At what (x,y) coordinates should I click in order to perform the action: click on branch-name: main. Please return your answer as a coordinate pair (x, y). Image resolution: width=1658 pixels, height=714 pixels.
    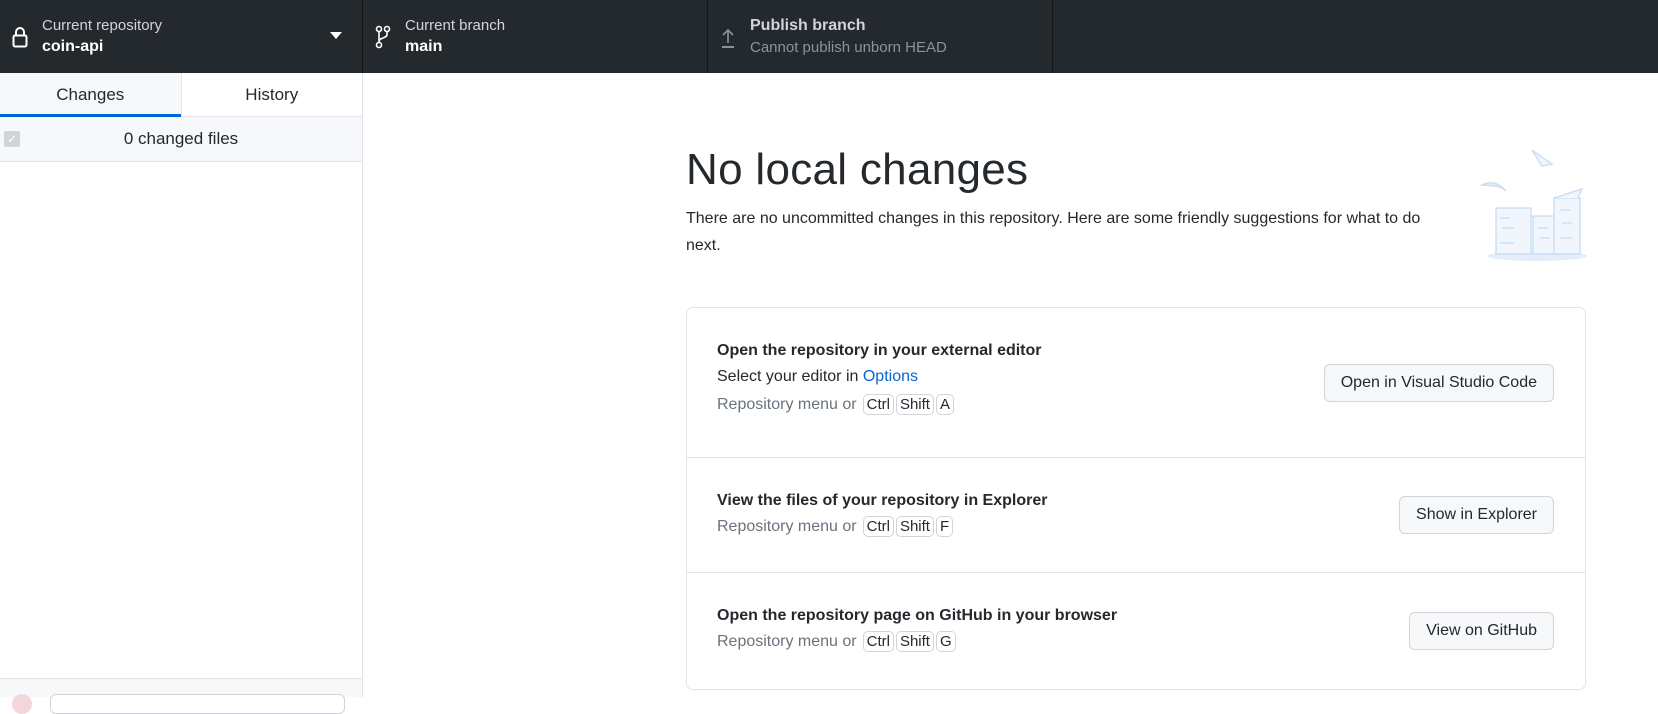
    Looking at the image, I should click on (424, 46).